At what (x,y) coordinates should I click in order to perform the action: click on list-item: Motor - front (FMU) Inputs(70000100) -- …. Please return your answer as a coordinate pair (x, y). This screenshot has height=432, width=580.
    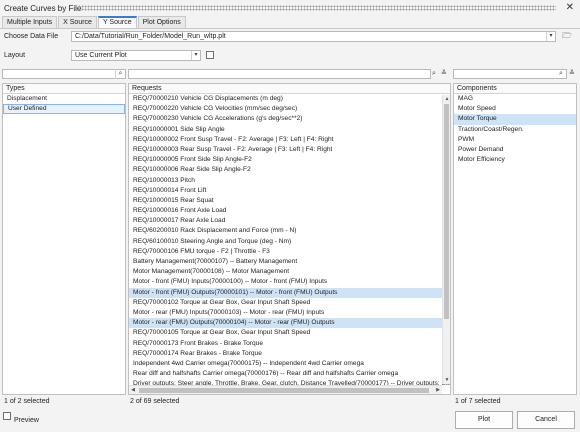
    Looking at the image, I should click on (289, 282).